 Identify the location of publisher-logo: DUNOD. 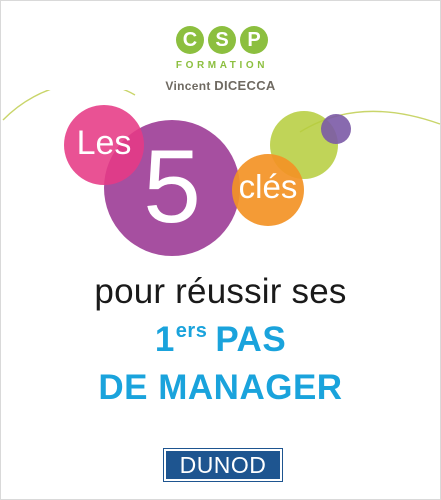
(223, 465).